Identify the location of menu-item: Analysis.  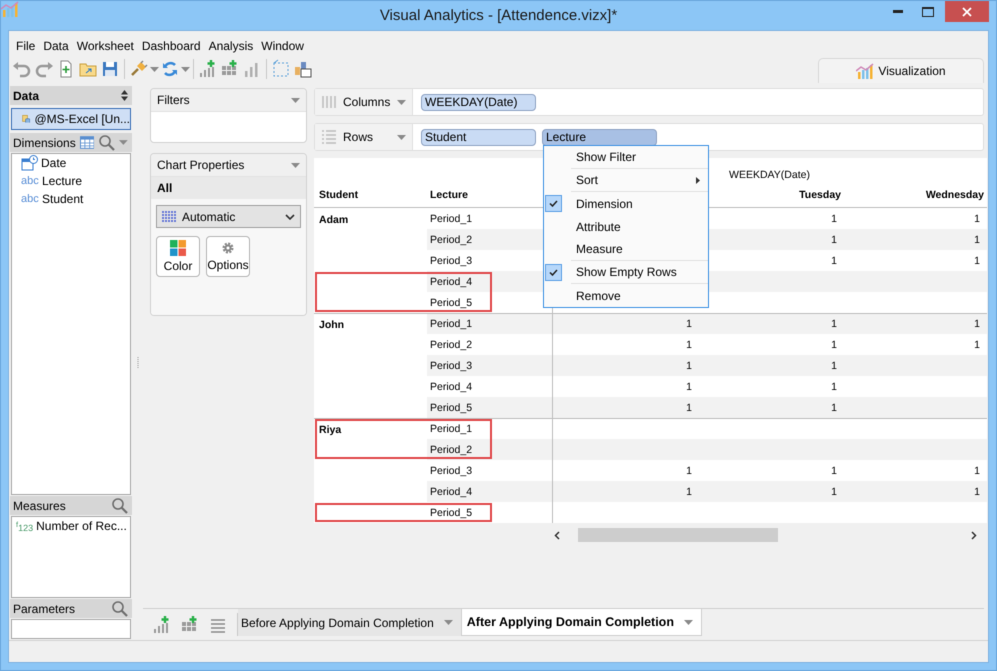
(231, 47).